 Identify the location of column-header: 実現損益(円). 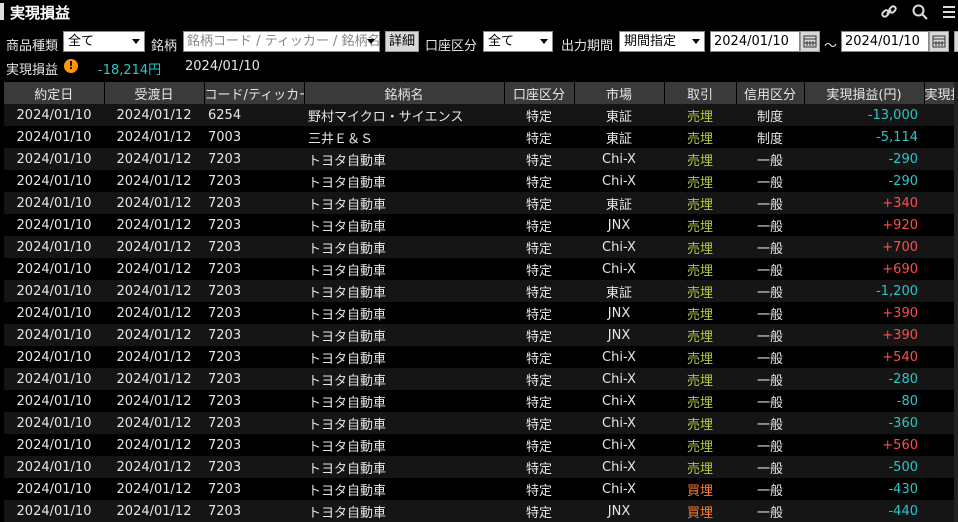
(864, 93).